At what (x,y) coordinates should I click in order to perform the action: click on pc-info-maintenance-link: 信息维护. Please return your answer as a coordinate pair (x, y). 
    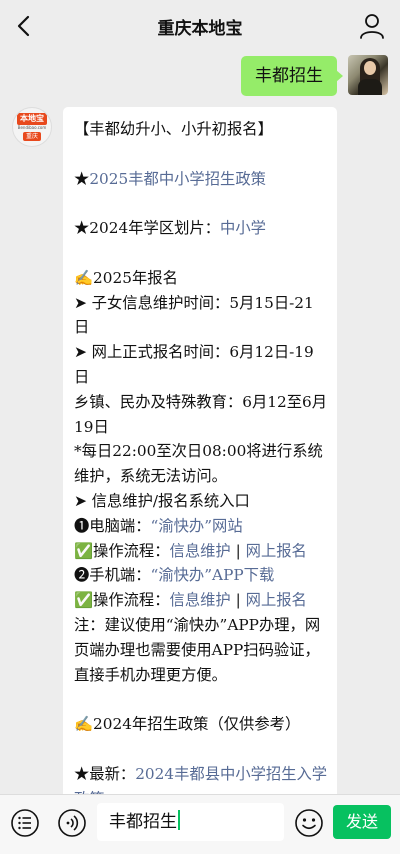
    Looking at the image, I should click on (200, 551).